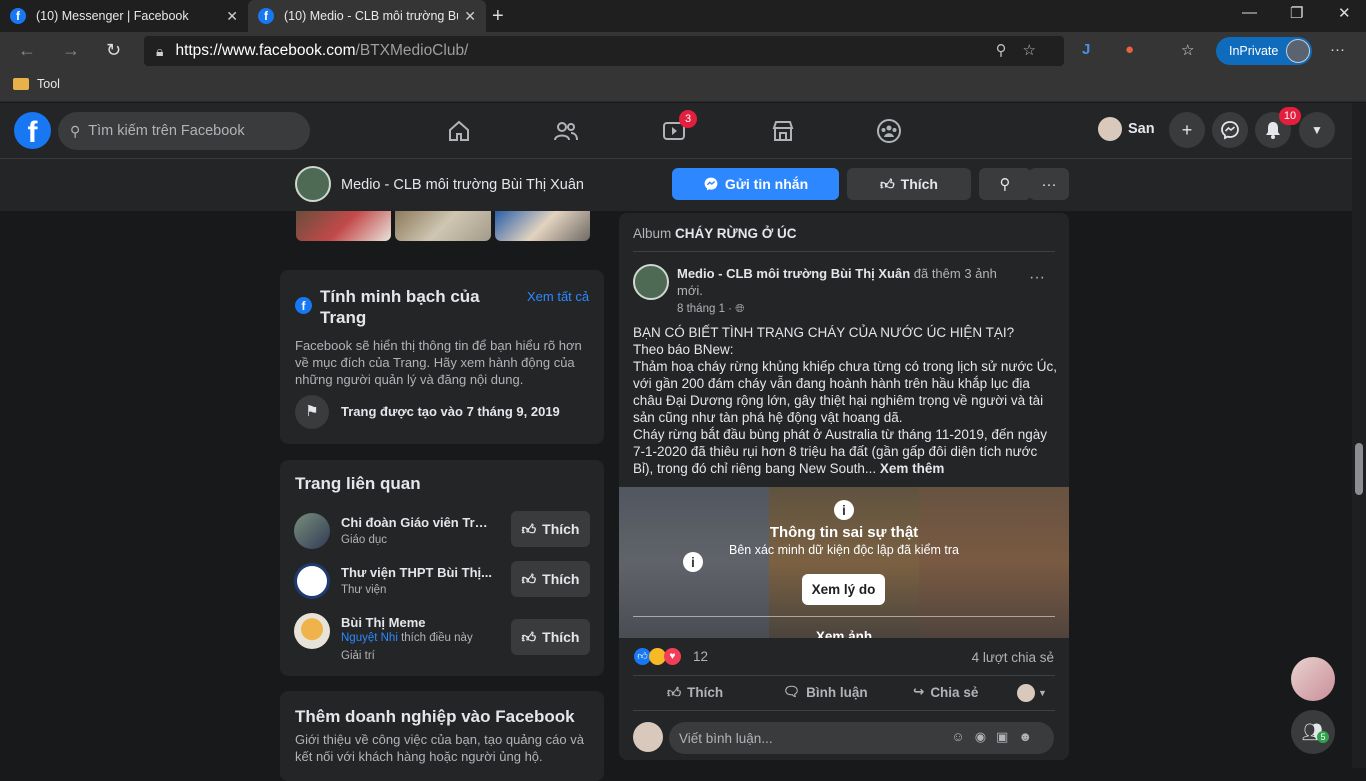 The height and width of the screenshot is (781, 1366). What do you see at coordinates (1290, 116) in the screenshot?
I see `notifications-badge: 10` at bounding box center [1290, 116].